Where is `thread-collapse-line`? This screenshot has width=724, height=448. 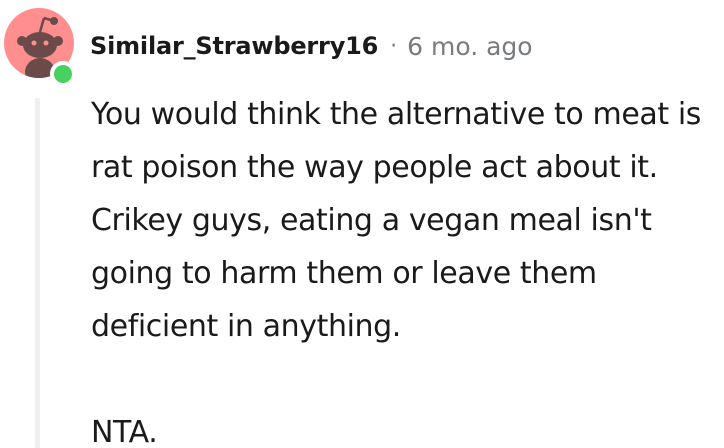
thread-collapse-line is located at coordinates (37, 273).